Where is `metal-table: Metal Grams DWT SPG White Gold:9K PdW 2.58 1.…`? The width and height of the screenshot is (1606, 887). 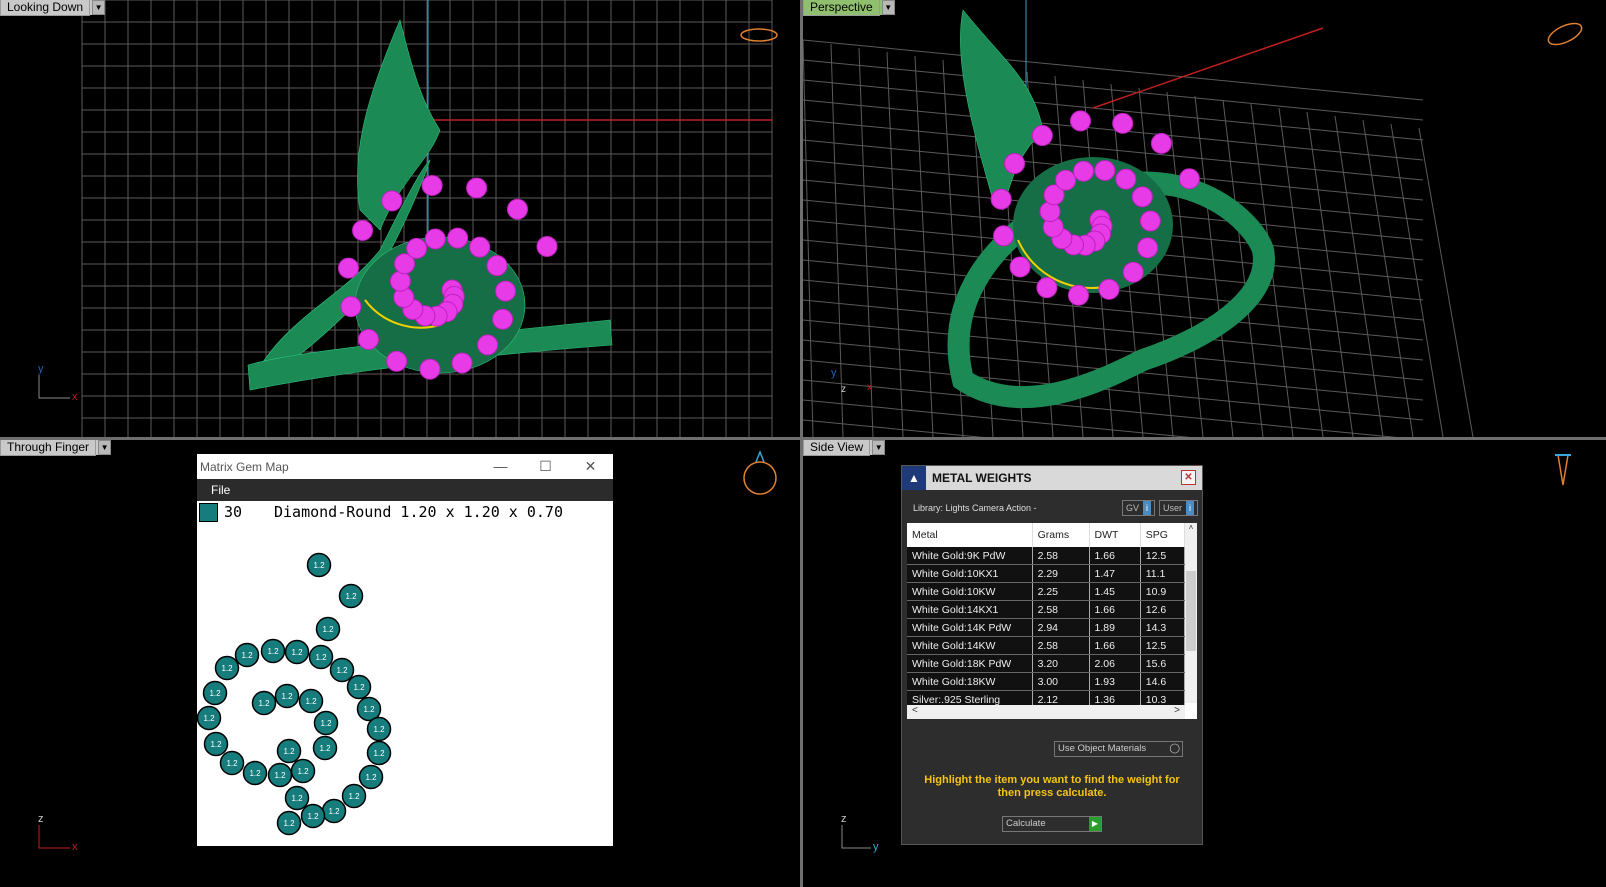
metal-table: Metal Grams DWT SPG White Gold:9K PdW 2.58 1.… is located at coordinates (1052, 621).